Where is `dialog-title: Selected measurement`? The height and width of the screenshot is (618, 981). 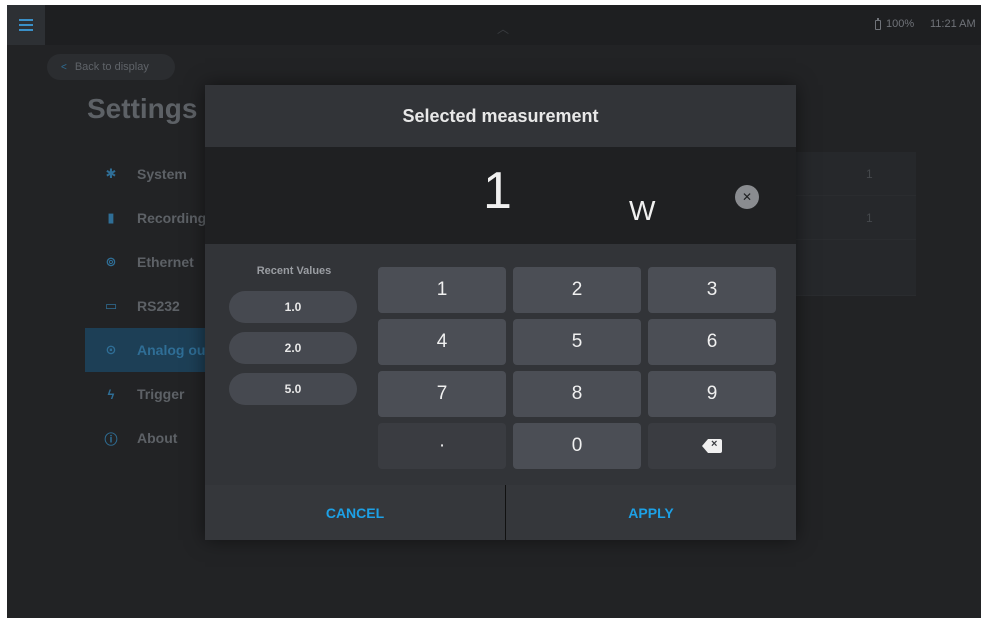
dialog-title: Selected measurement is located at coordinates (500, 115).